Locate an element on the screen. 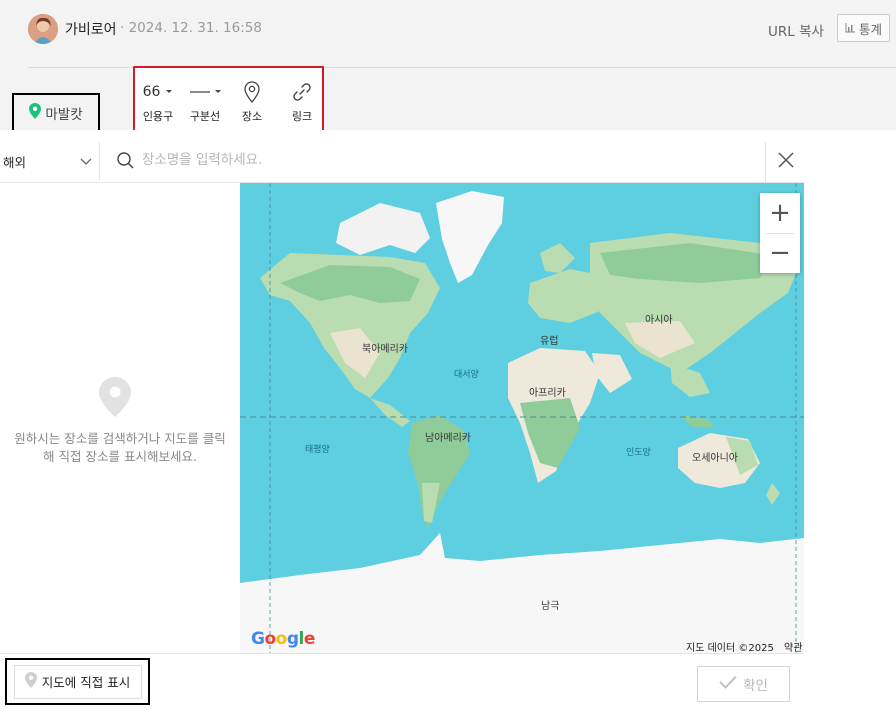  map-label-antarctica: 남극 is located at coordinates (550, 606).